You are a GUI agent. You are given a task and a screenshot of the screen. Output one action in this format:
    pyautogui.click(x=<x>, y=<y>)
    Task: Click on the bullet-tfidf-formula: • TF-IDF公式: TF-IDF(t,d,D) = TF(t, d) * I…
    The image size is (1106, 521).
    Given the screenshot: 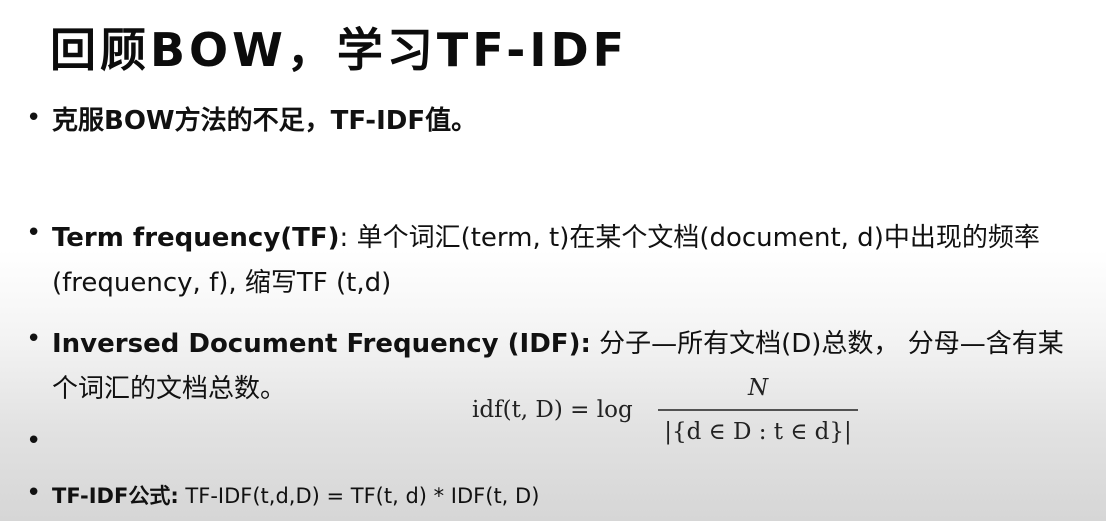 What is the action you would take?
    pyautogui.click(x=282, y=496)
    